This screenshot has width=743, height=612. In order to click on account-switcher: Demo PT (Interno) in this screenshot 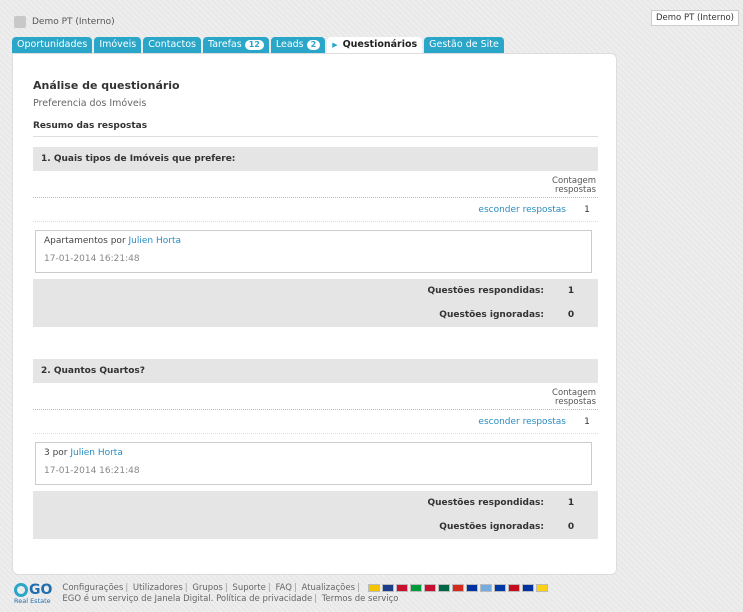, I will do `click(695, 18)`.